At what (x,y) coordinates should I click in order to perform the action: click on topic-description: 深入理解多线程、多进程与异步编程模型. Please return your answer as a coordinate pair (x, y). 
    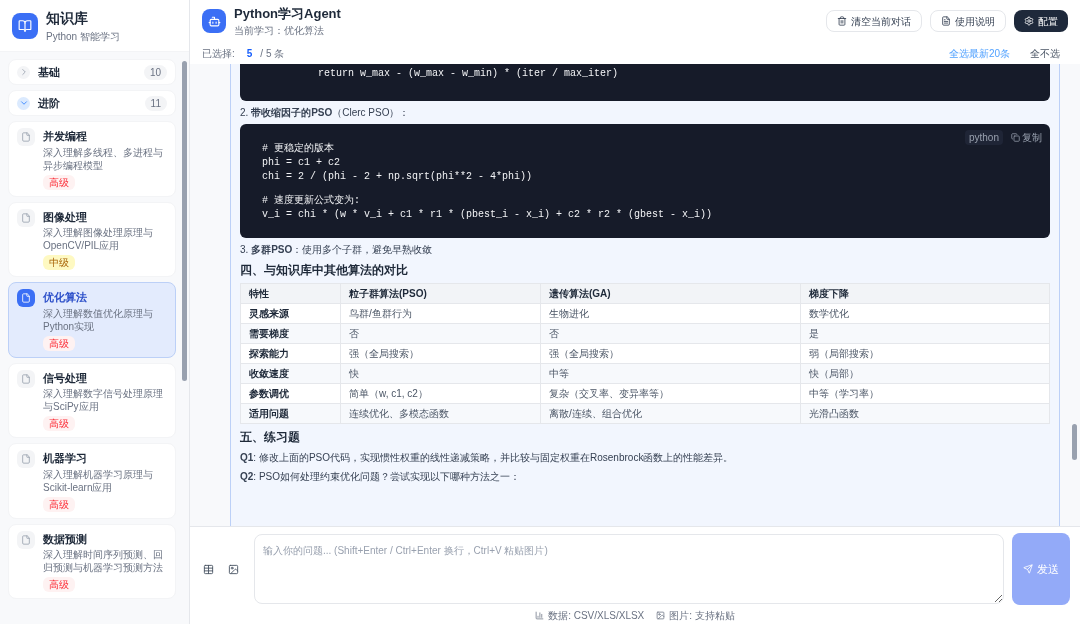
    Looking at the image, I should click on (103, 158).